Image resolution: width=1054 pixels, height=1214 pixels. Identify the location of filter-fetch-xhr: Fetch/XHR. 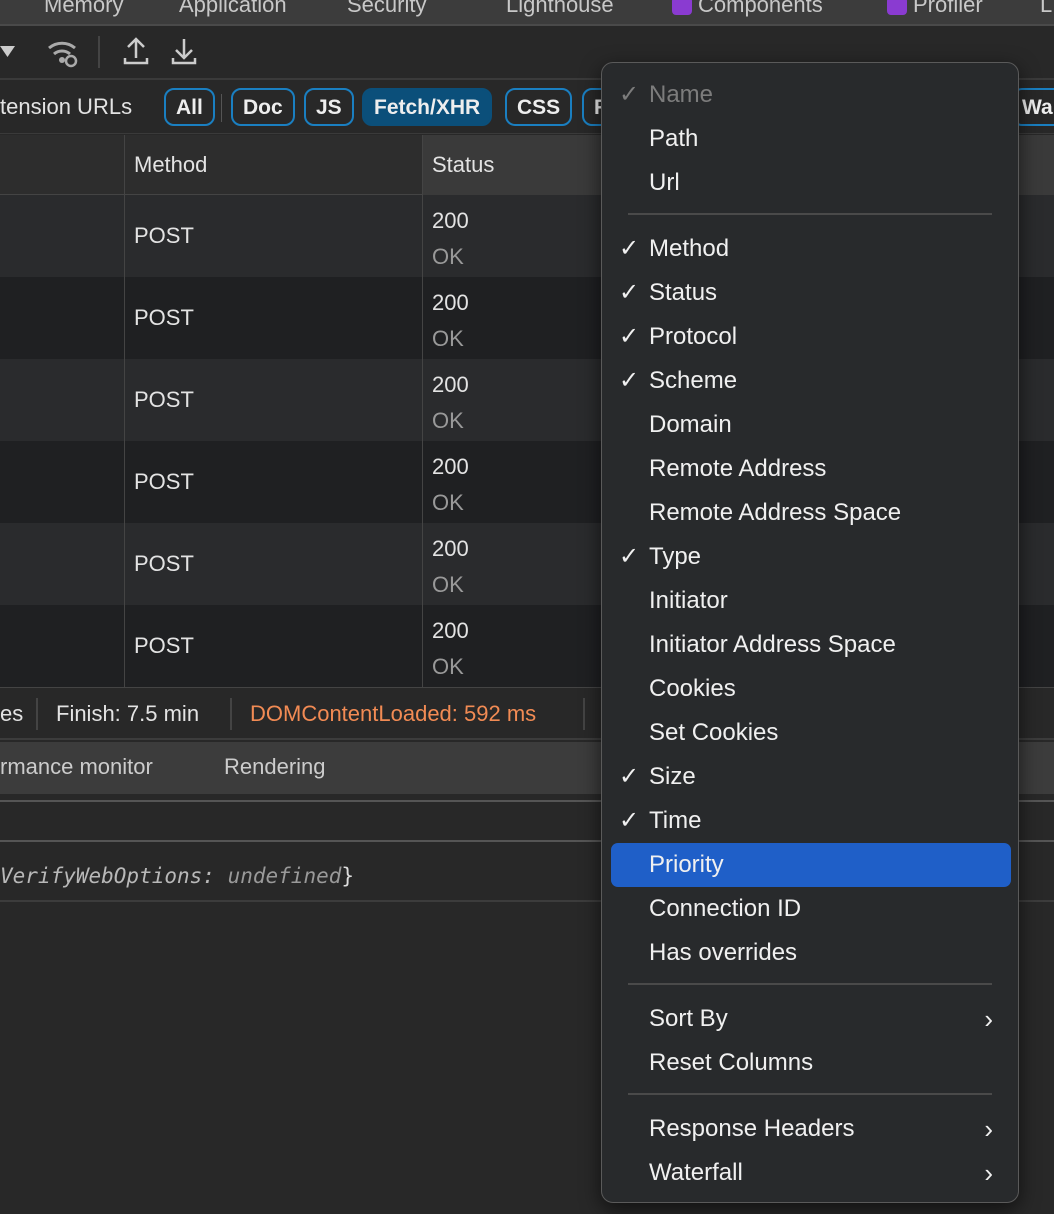
(427, 107).